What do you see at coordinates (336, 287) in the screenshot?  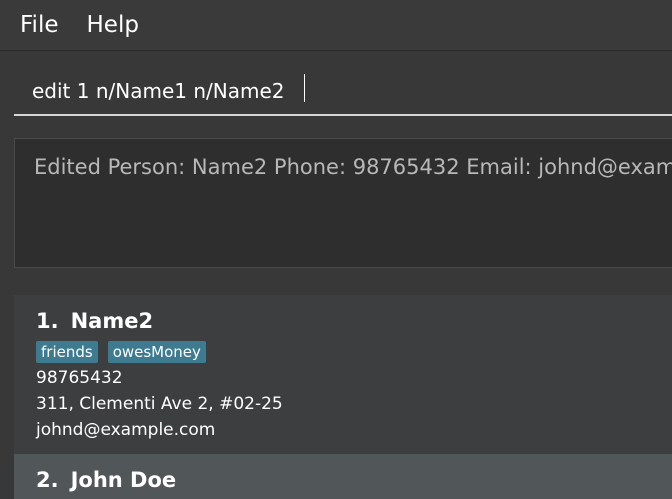 I see `separator-band` at bounding box center [336, 287].